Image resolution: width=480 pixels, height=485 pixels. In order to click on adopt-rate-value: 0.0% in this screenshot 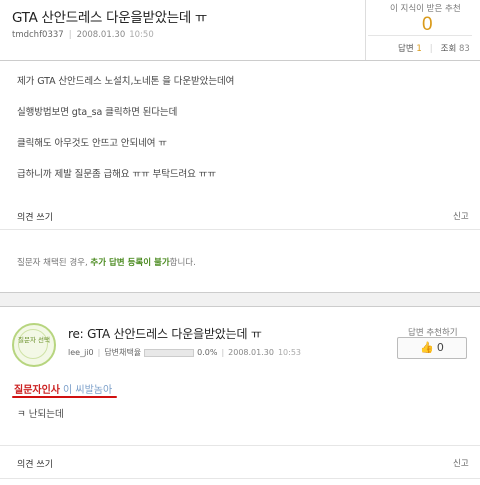, I will do `click(207, 352)`.